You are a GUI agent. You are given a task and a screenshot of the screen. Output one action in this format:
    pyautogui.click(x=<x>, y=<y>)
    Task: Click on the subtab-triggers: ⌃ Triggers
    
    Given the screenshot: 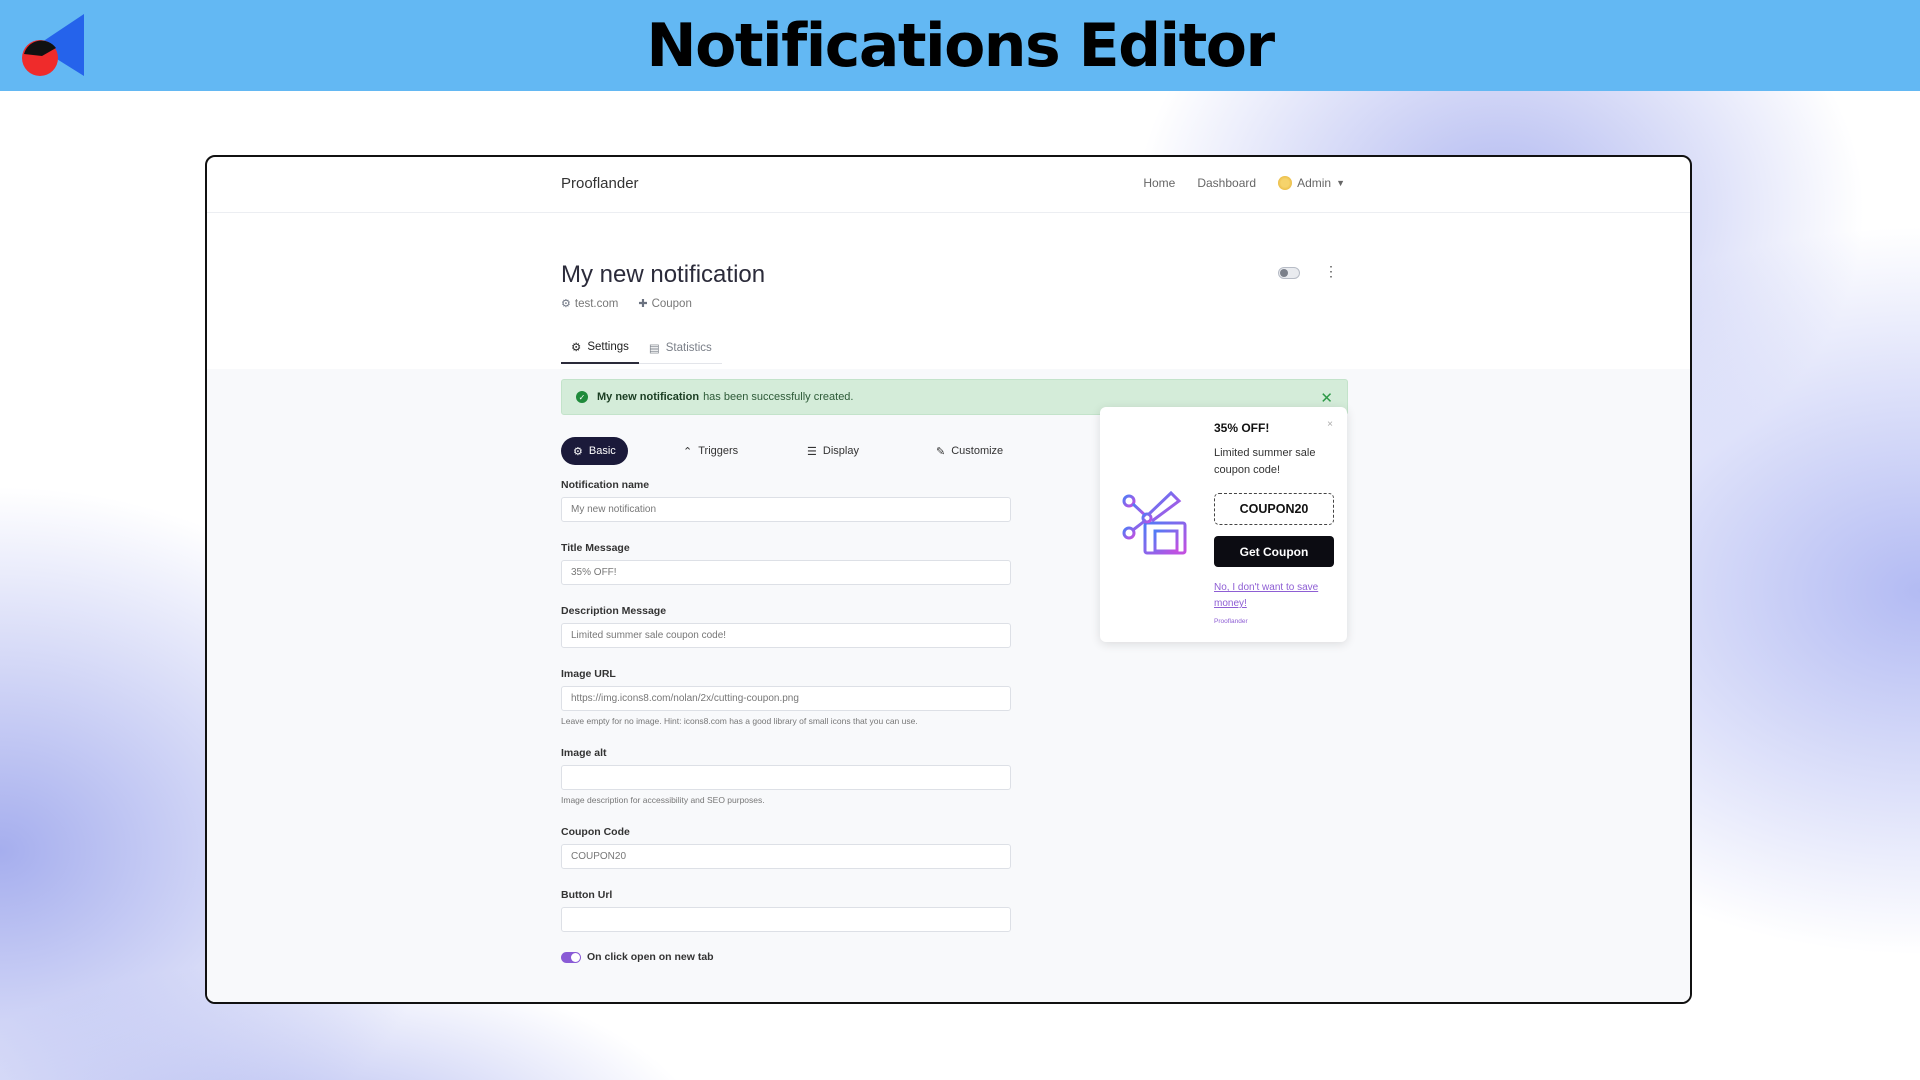 What is the action you would take?
    pyautogui.click(x=710, y=451)
    